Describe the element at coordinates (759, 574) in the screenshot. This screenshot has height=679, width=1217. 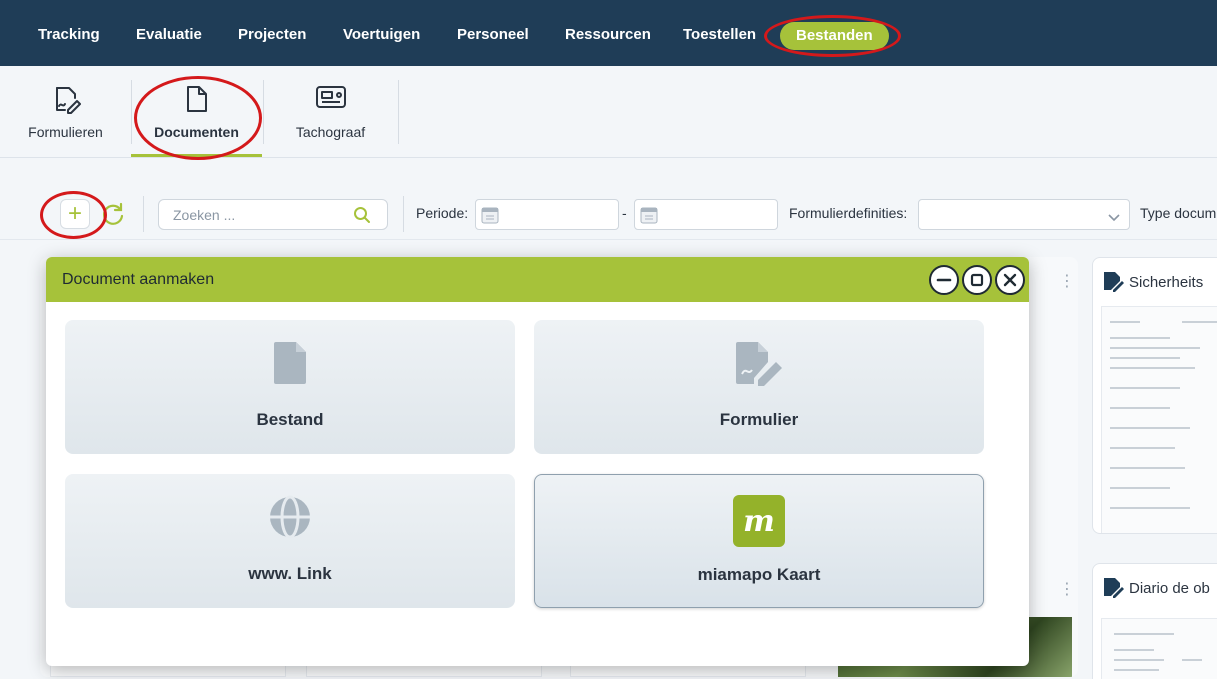
I see `option-miamapo-kaart-label: miamapo Kaart` at that location.